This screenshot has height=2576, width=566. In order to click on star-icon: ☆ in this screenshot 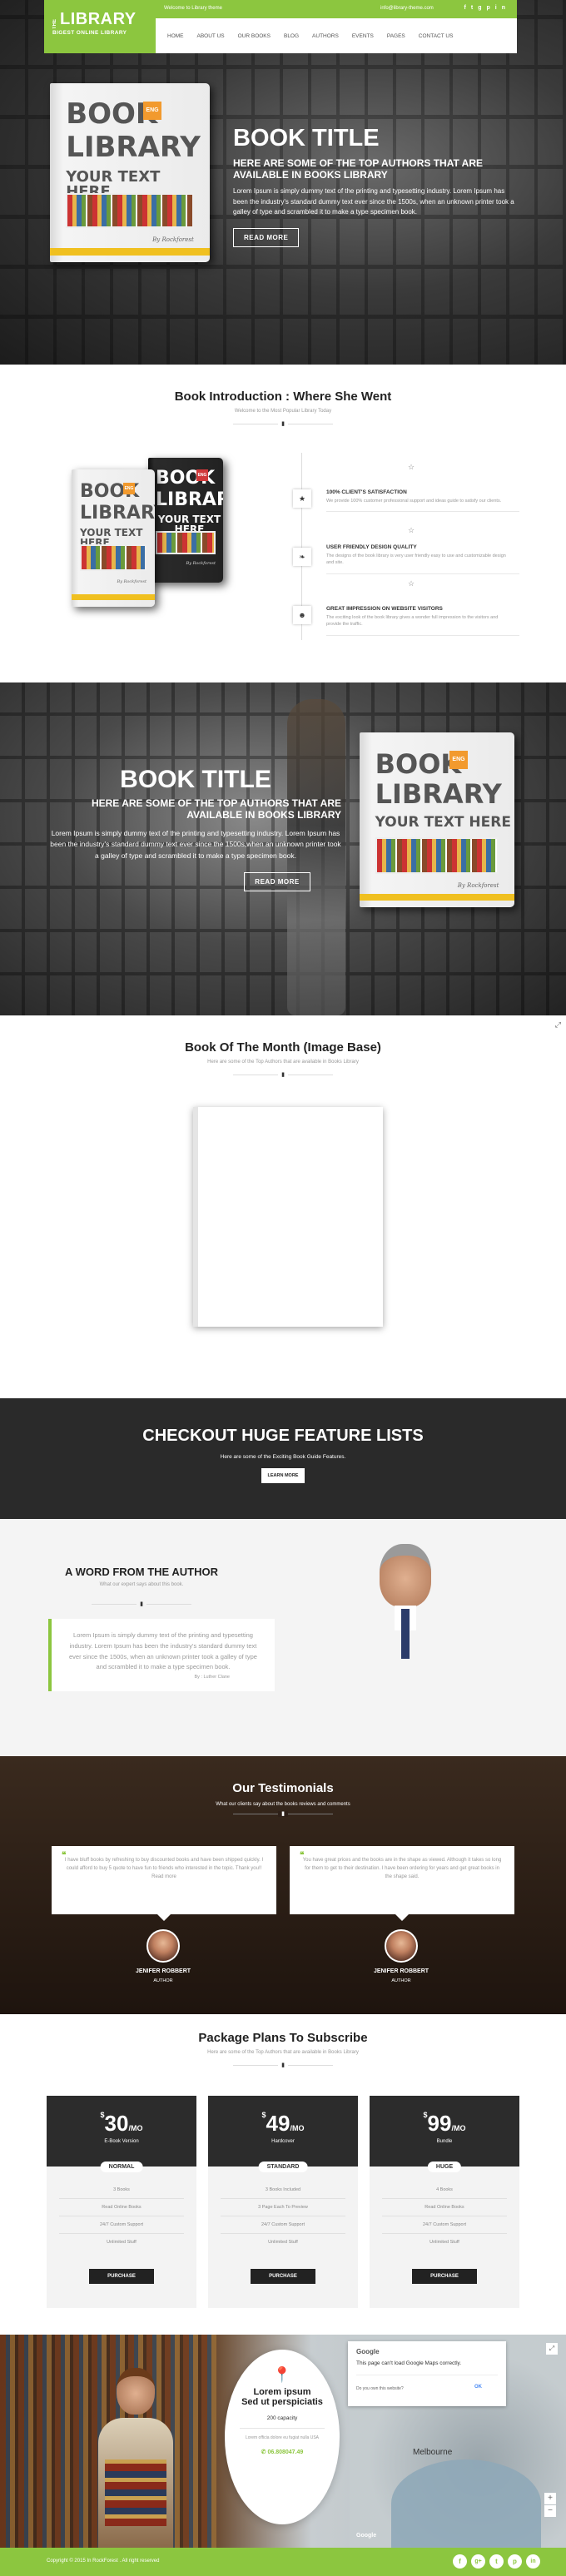, I will do `click(412, 467)`.